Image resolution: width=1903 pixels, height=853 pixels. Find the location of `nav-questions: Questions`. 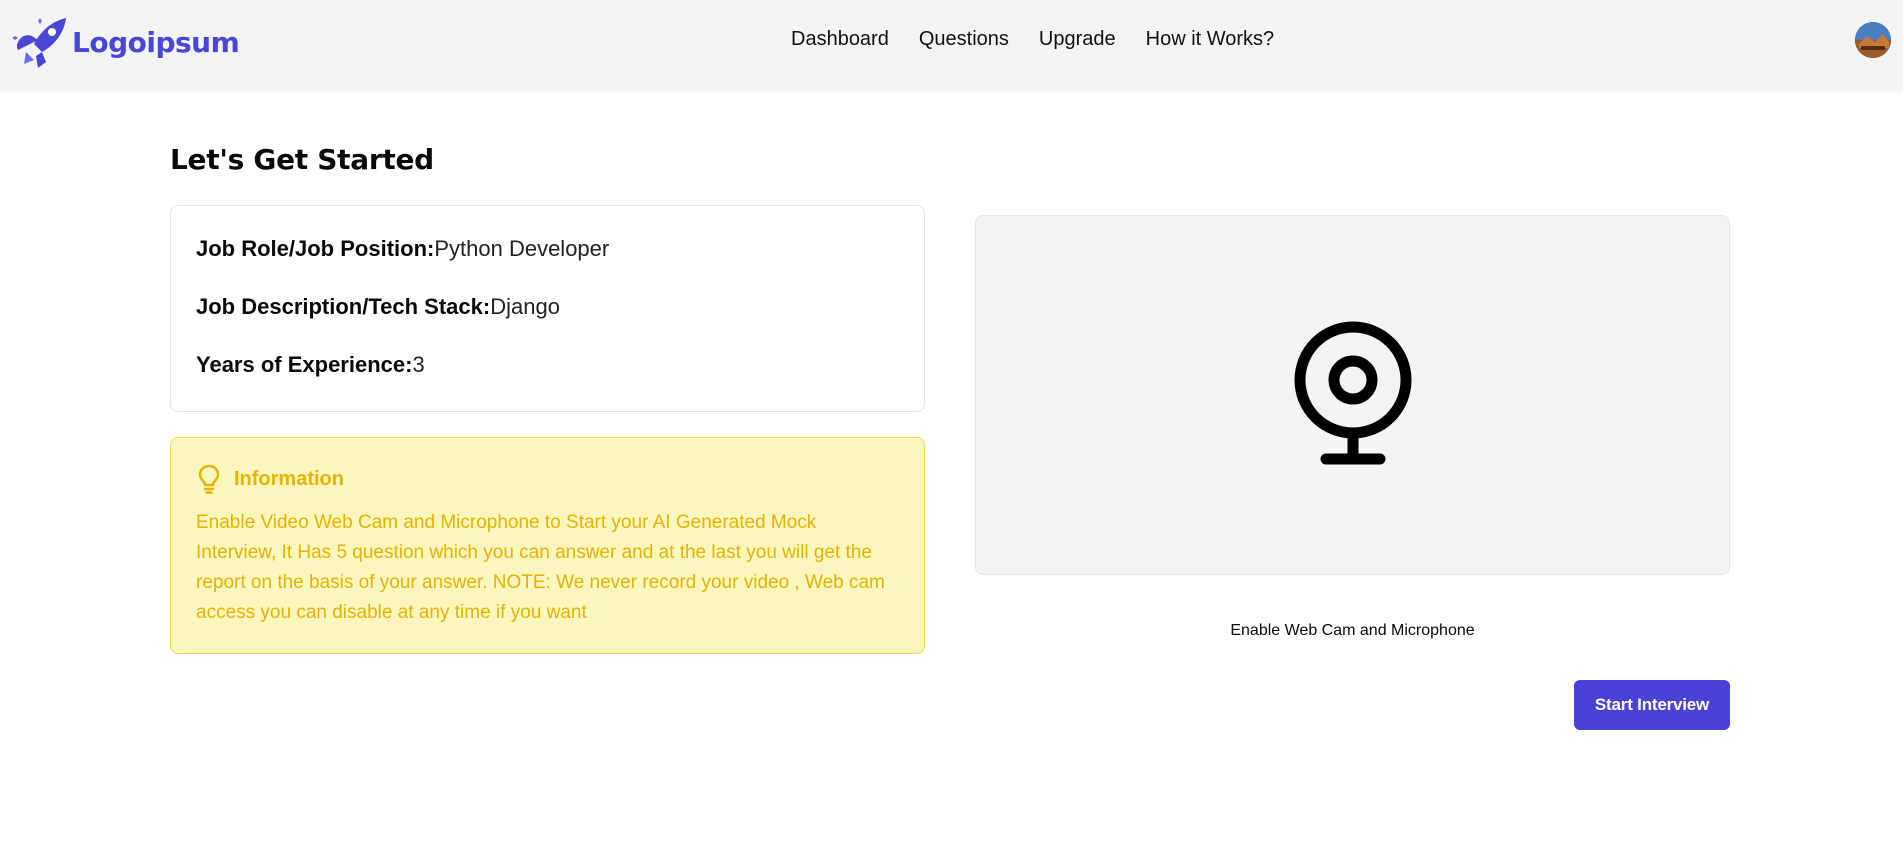

nav-questions: Questions is located at coordinates (964, 39).